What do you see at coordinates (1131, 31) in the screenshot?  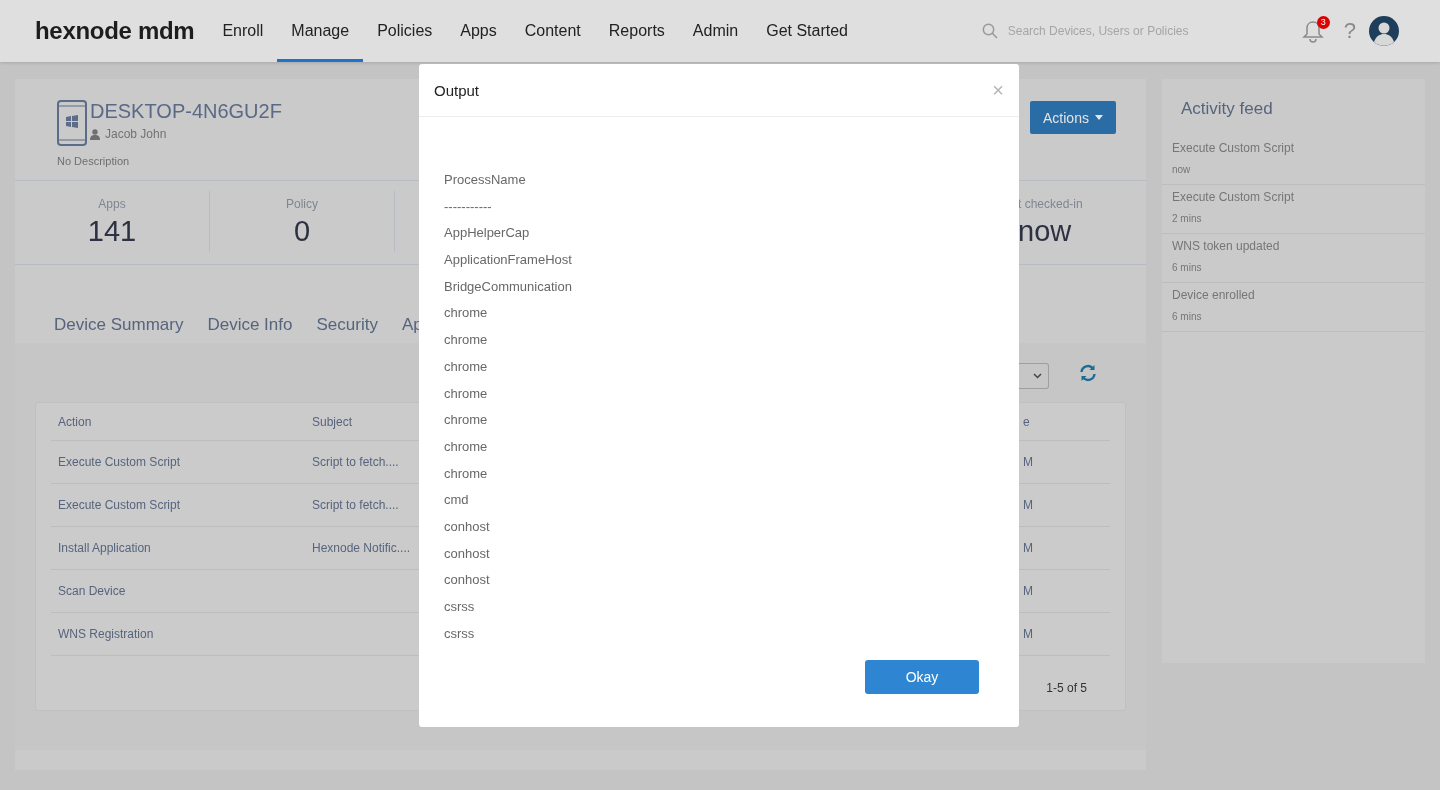 I see `search-field: Search Devices, Users or Policies` at bounding box center [1131, 31].